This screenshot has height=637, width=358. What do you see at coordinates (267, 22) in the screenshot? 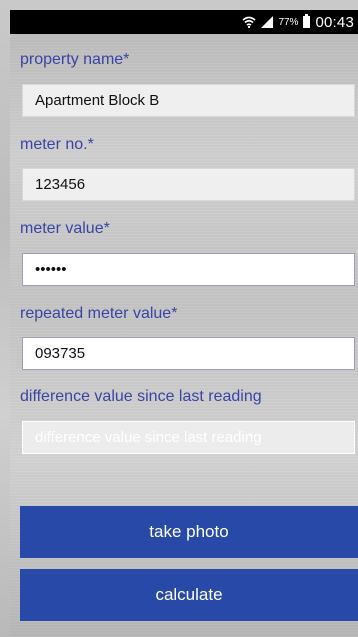
I see `signal-icon` at bounding box center [267, 22].